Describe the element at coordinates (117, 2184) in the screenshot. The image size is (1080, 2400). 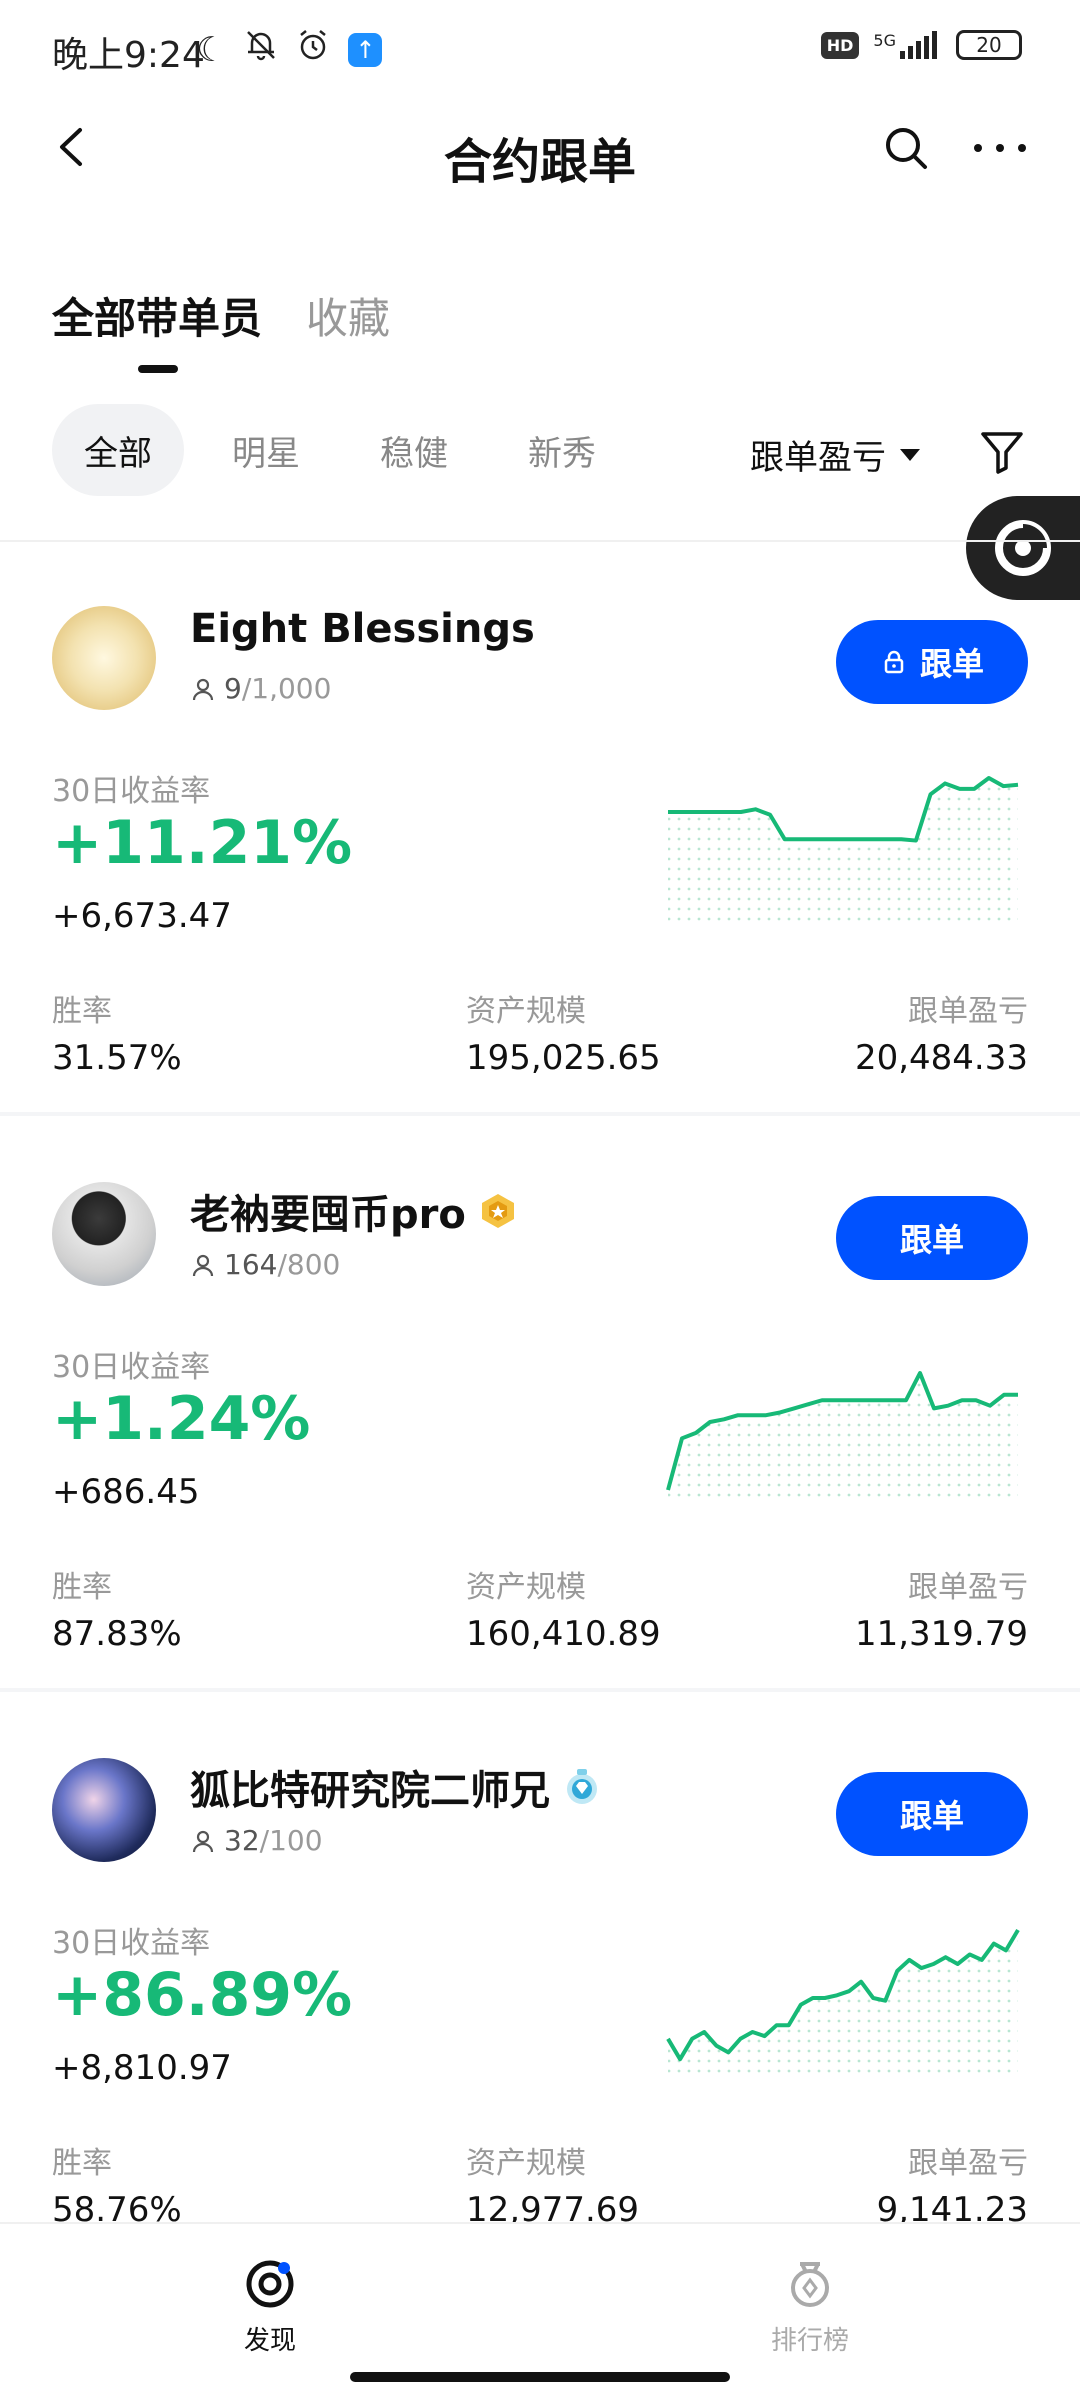
I see `win-rate-stat: 胜率 58.76%` at that location.